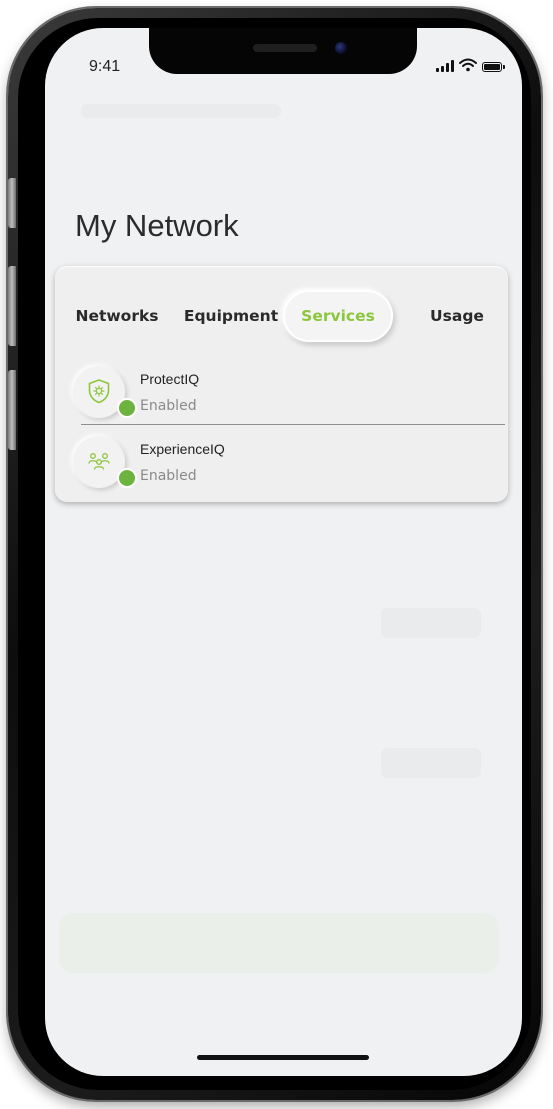 Image resolution: width=553 pixels, height=1109 pixels. I want to click on camera, so click(341, 48).